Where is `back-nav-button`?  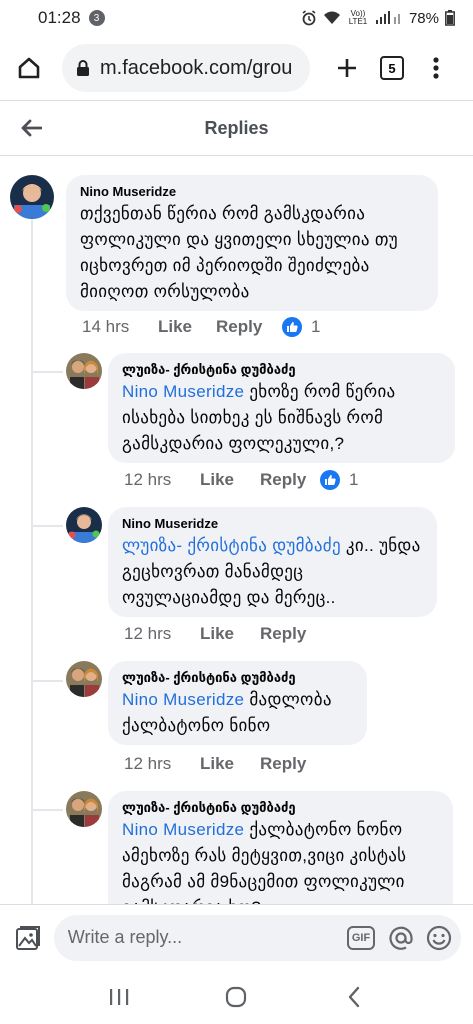 back-nav-button is located at coordinates (354, 997).